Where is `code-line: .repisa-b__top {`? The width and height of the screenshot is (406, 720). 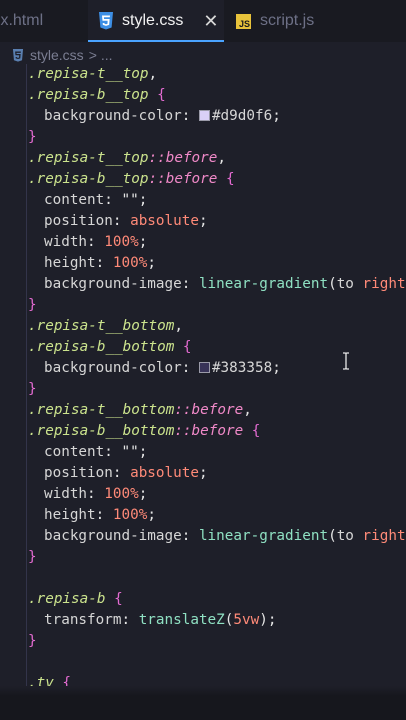 code-line: .repisa-b__top { is located at coordinates (97, 95).